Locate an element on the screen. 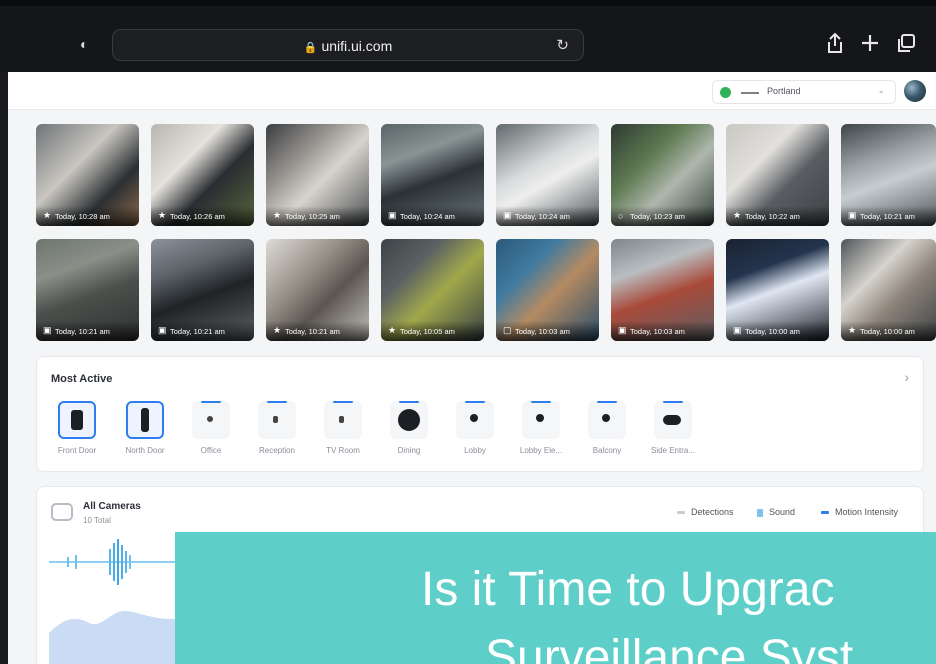  all-cameras-count: 10 Total is located at coordinates (97, 520).